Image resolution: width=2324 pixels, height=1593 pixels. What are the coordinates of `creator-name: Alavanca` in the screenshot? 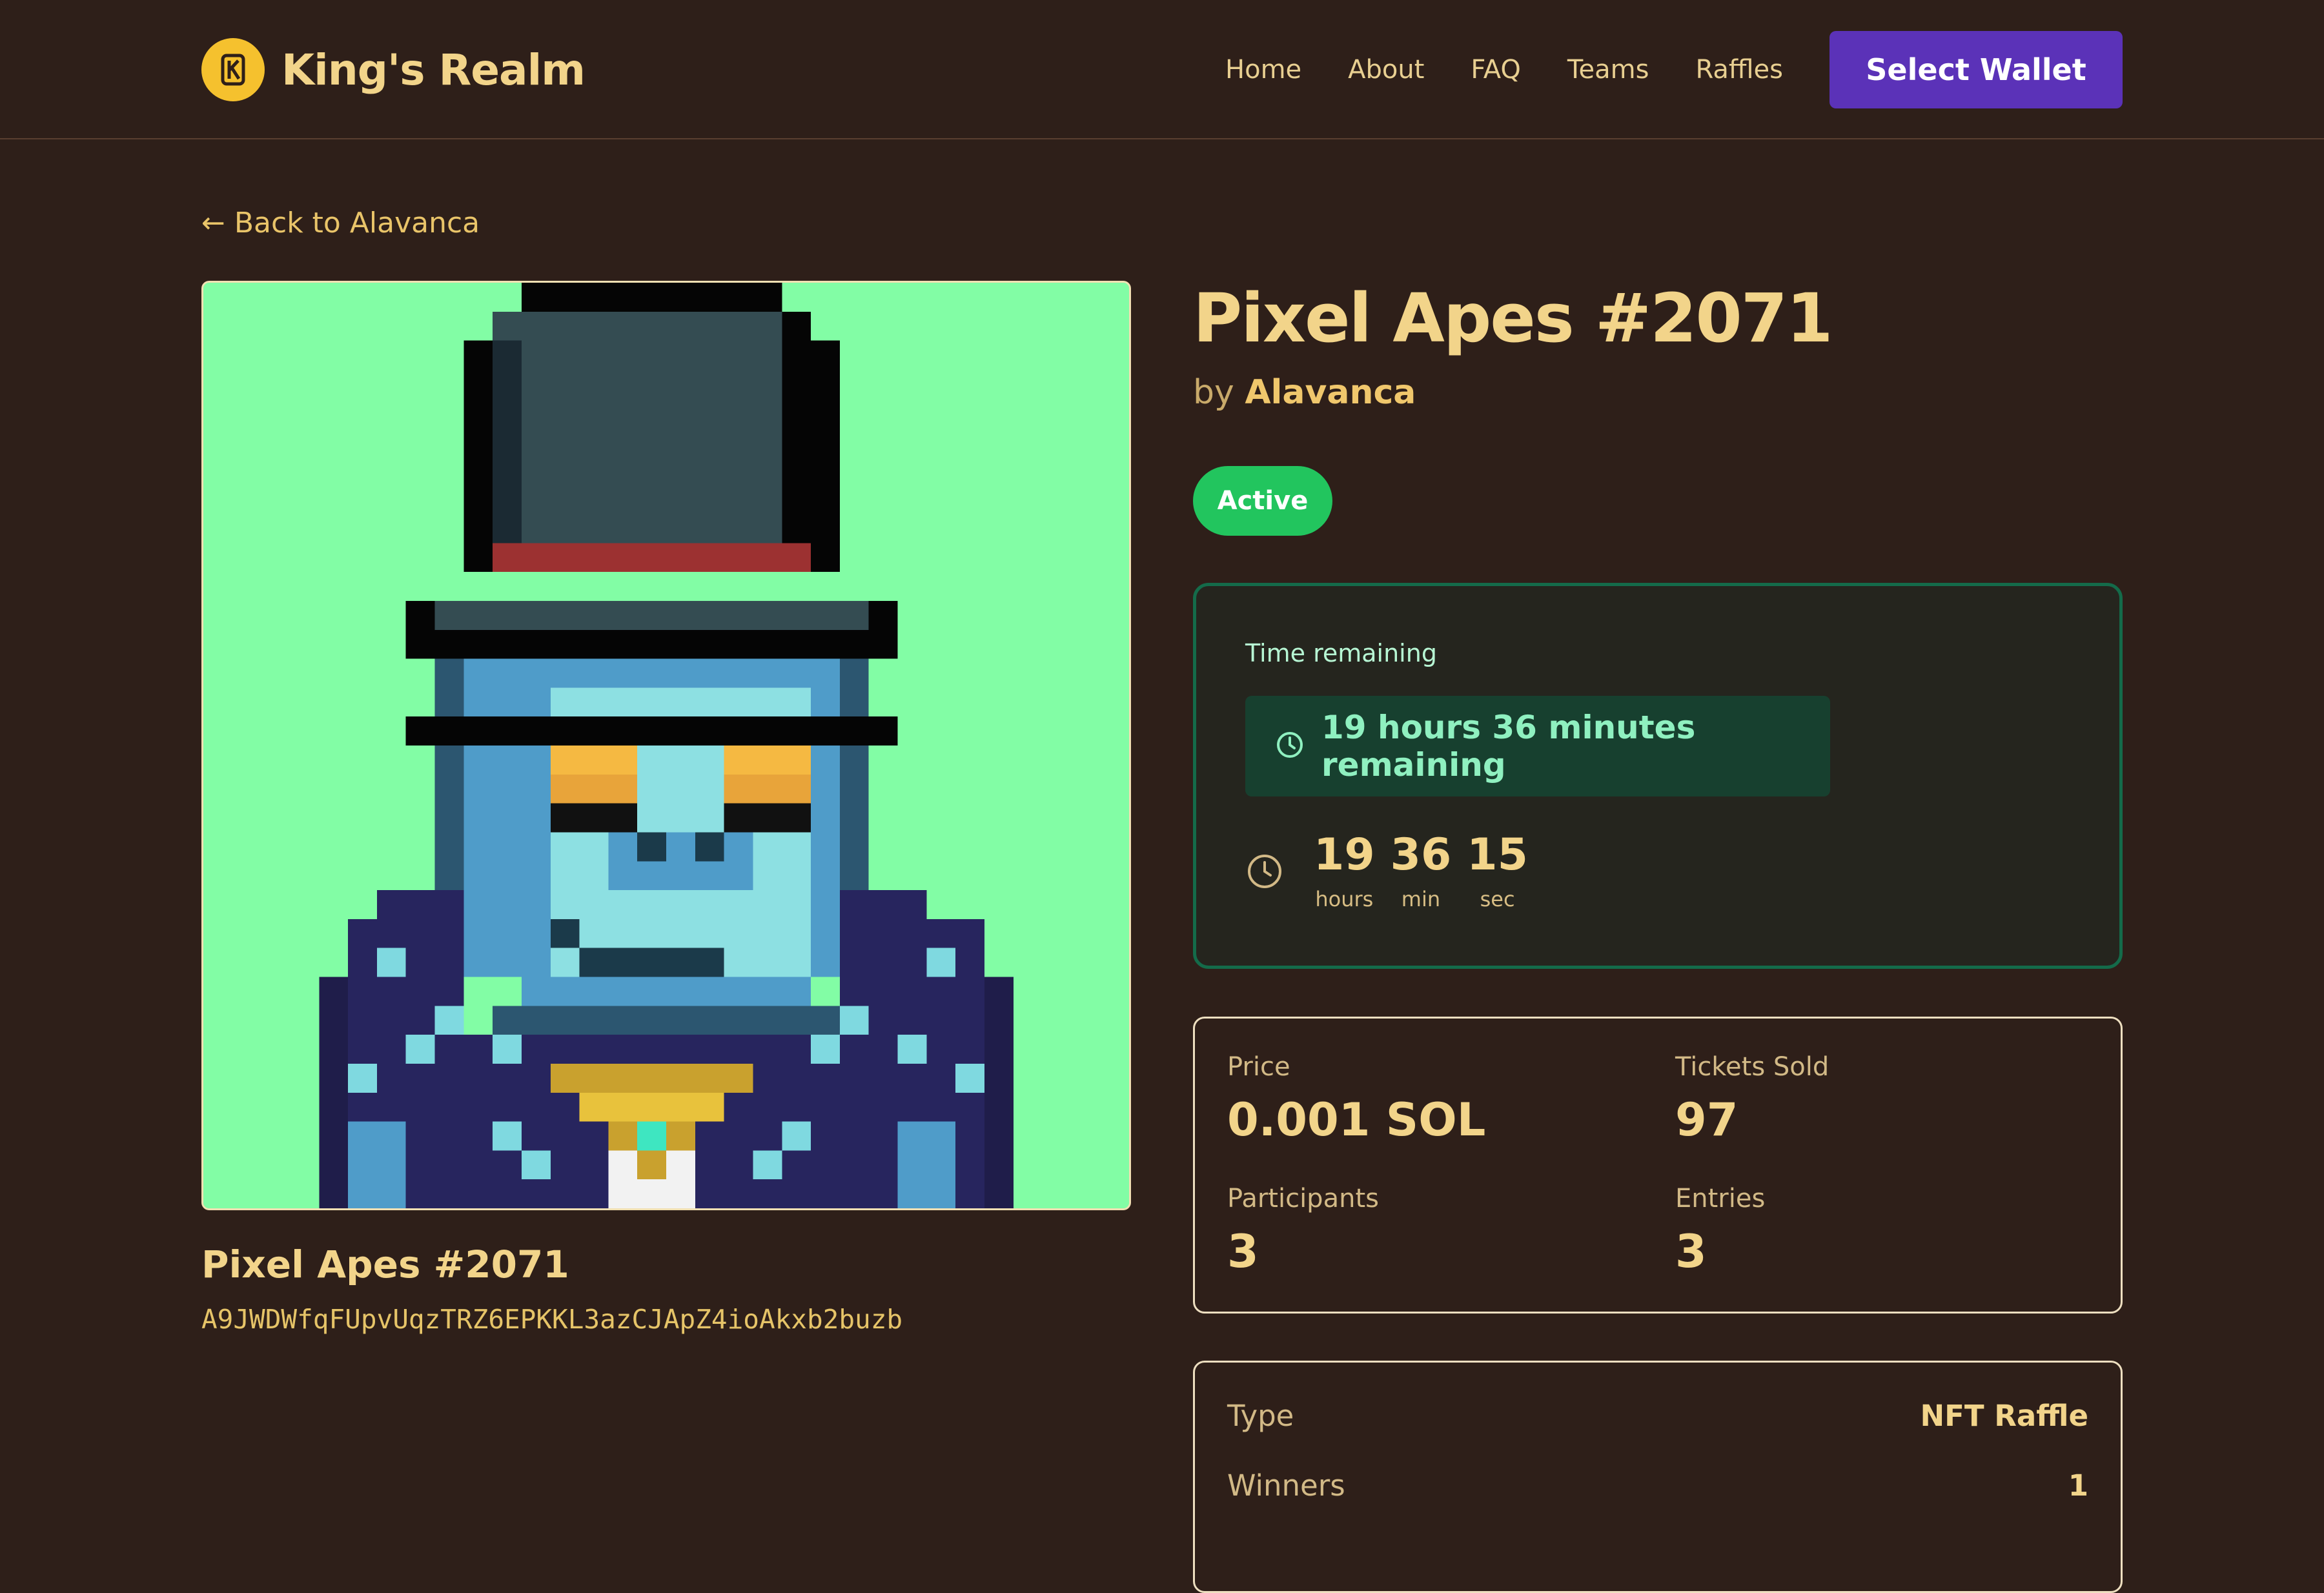 It's located at (1330, 392).